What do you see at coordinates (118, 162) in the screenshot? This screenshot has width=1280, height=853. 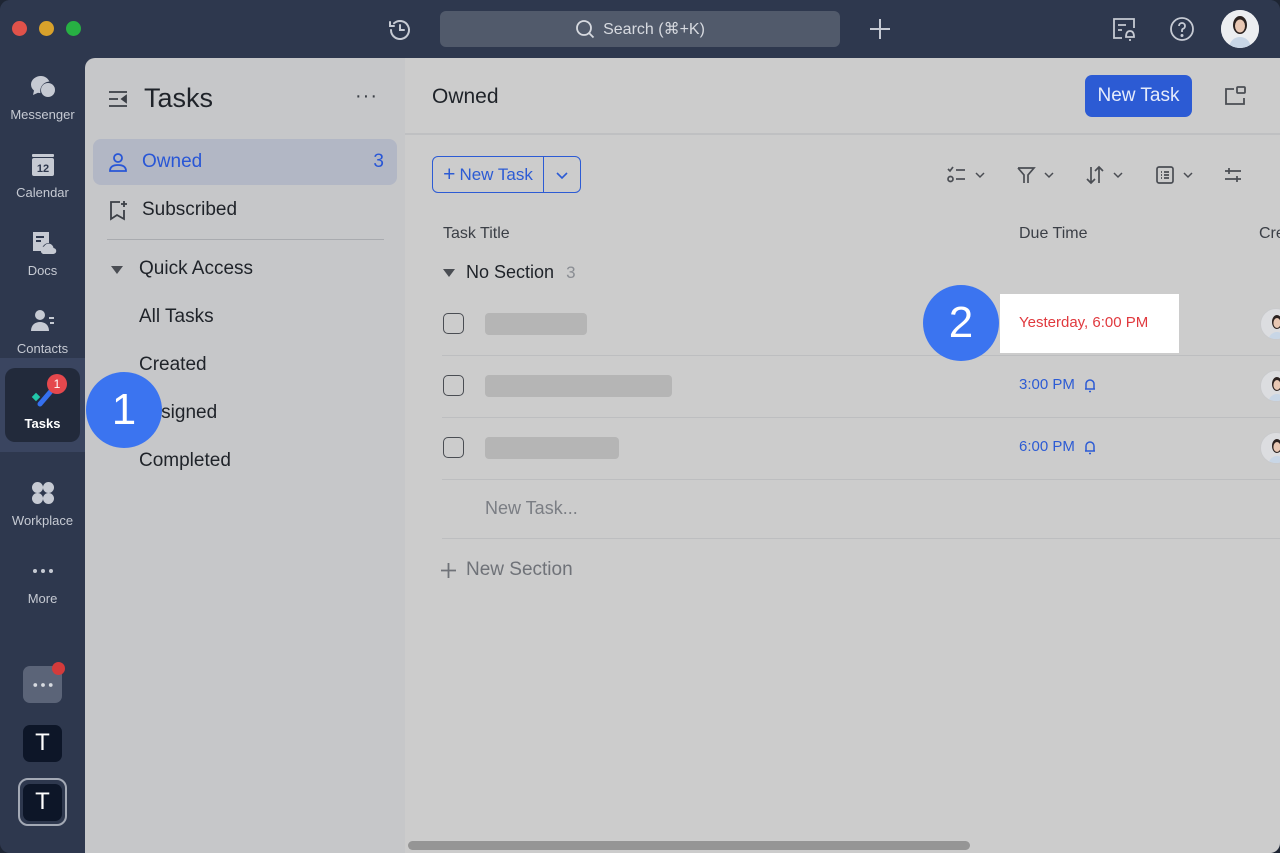 I see `person-icon` at bounding box center [118, 162].